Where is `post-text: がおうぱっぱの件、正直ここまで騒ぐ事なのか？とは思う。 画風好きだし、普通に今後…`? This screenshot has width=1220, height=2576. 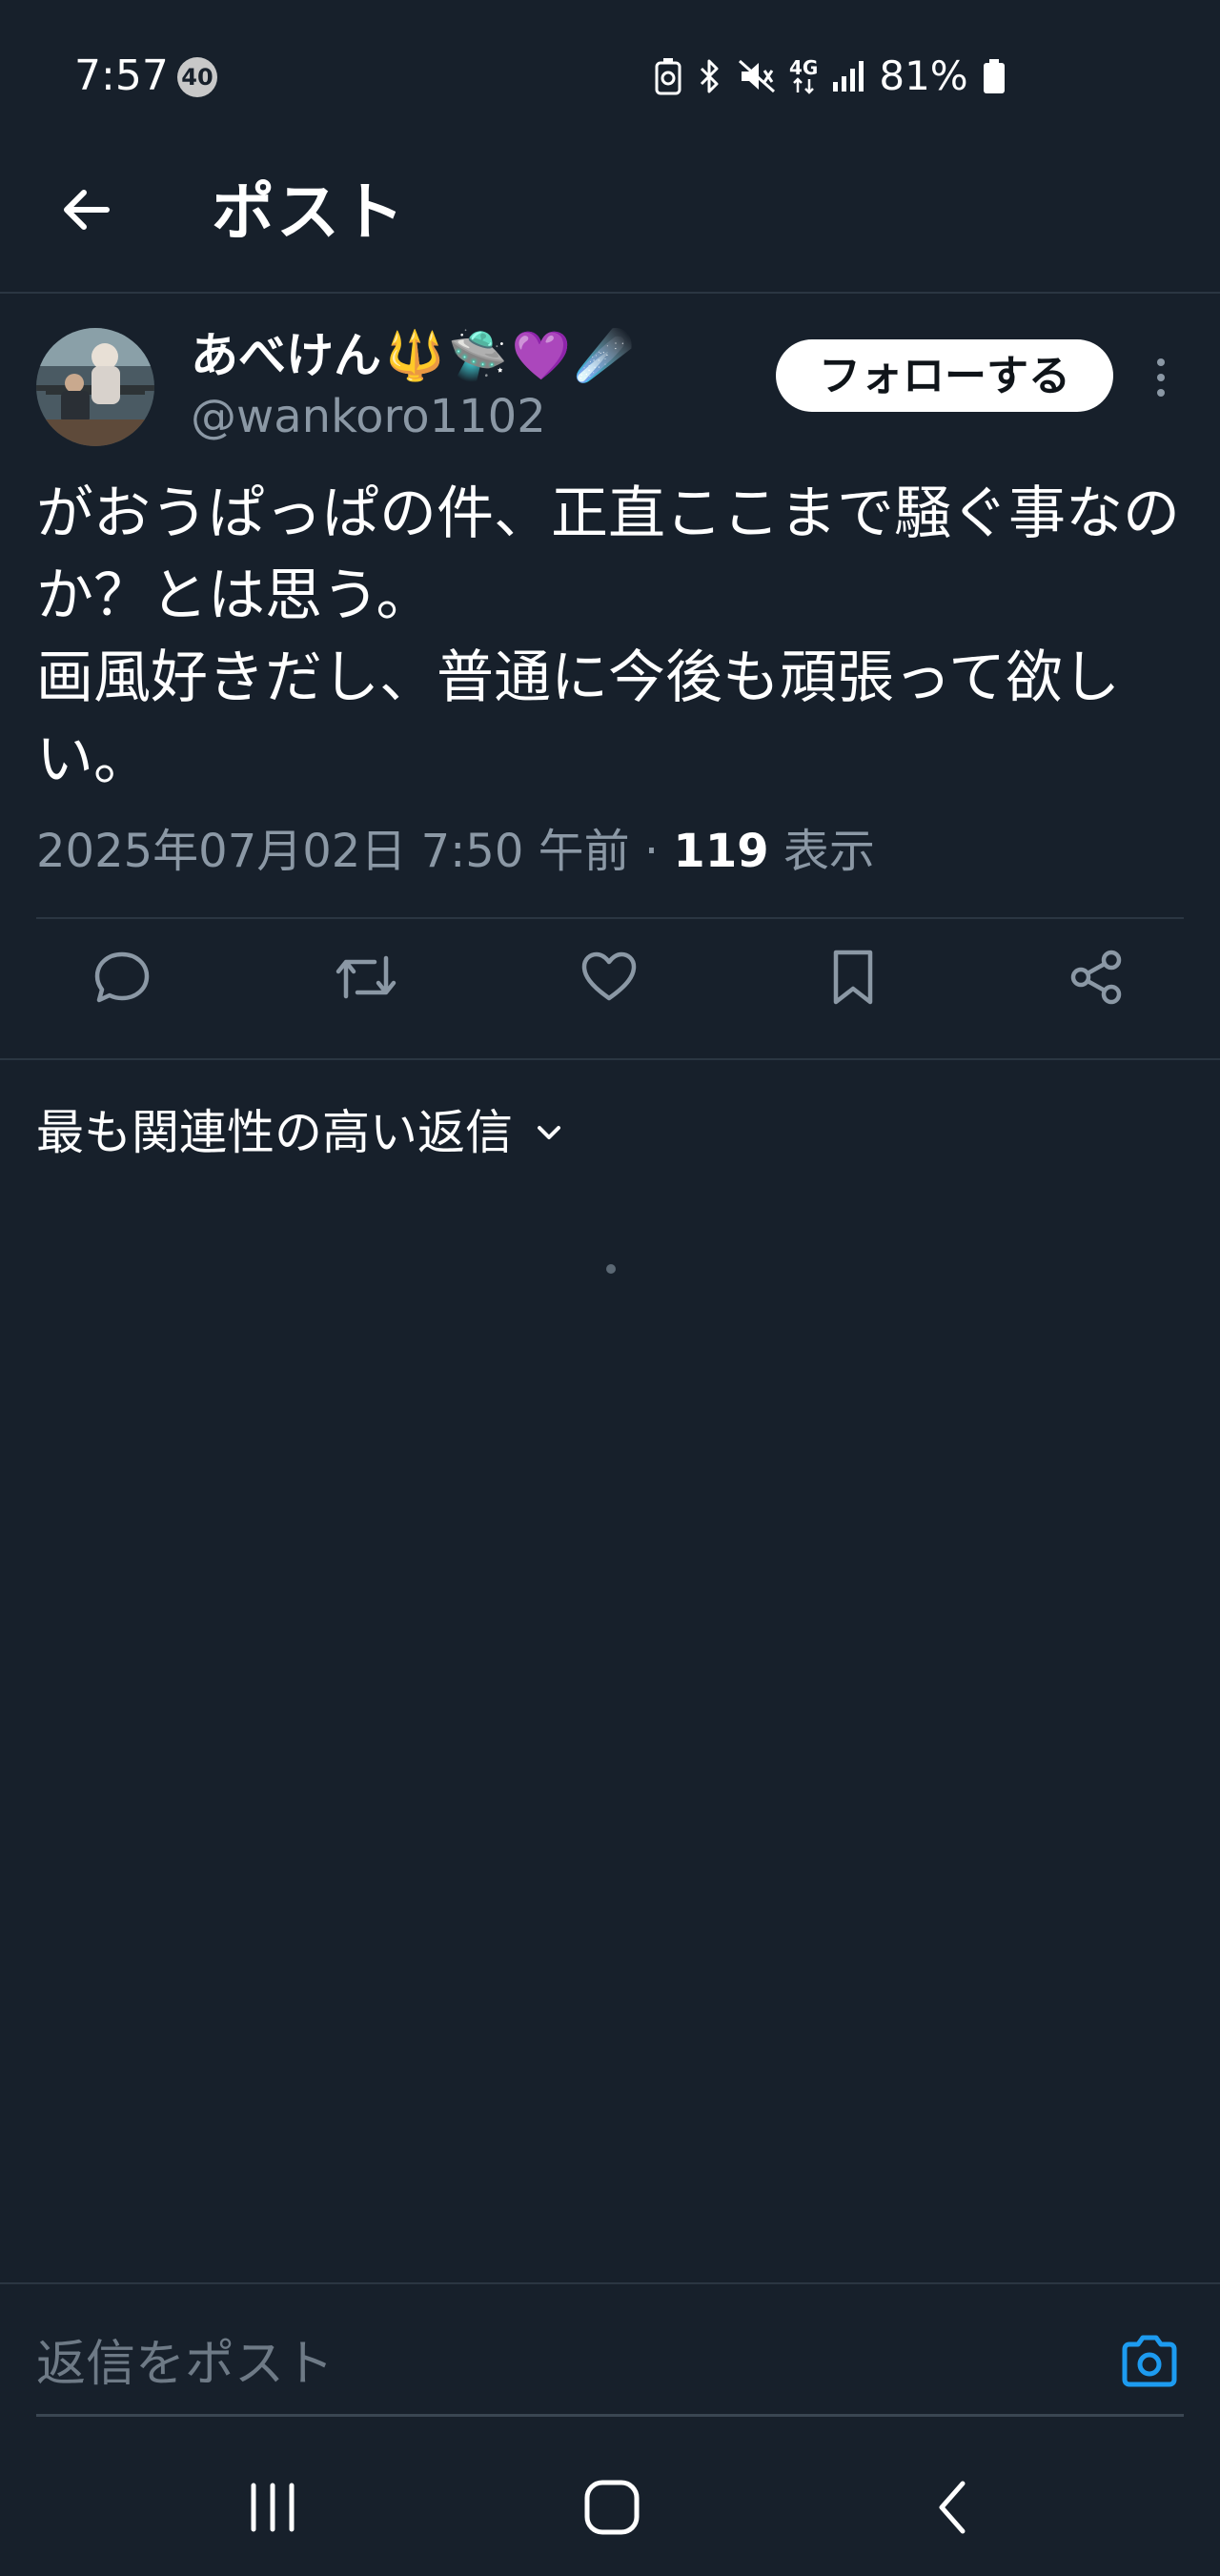
post-text: がおうぱっぱの件、正直ここまで騒ぐ事なのか？とは思う。 画風好きだし、普通に今後… is located at coordinates (608, 636).